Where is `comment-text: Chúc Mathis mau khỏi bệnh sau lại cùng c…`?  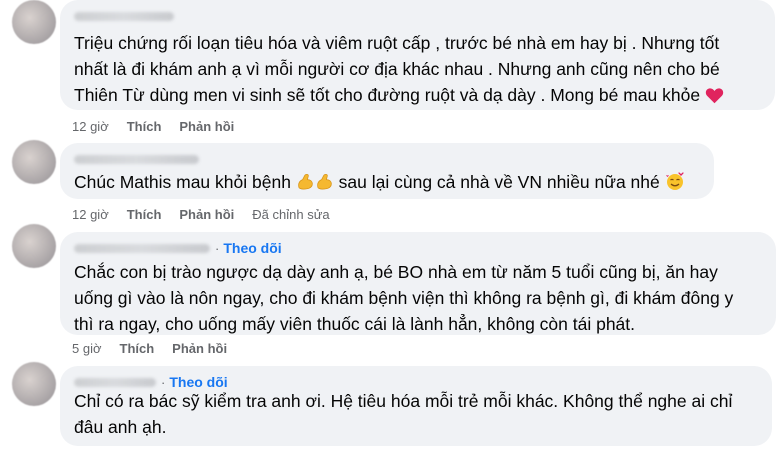 comment-text: Chúc Mathis mau khỏi bệnh sau lại cùng c… is located at coordinates (387, 183).